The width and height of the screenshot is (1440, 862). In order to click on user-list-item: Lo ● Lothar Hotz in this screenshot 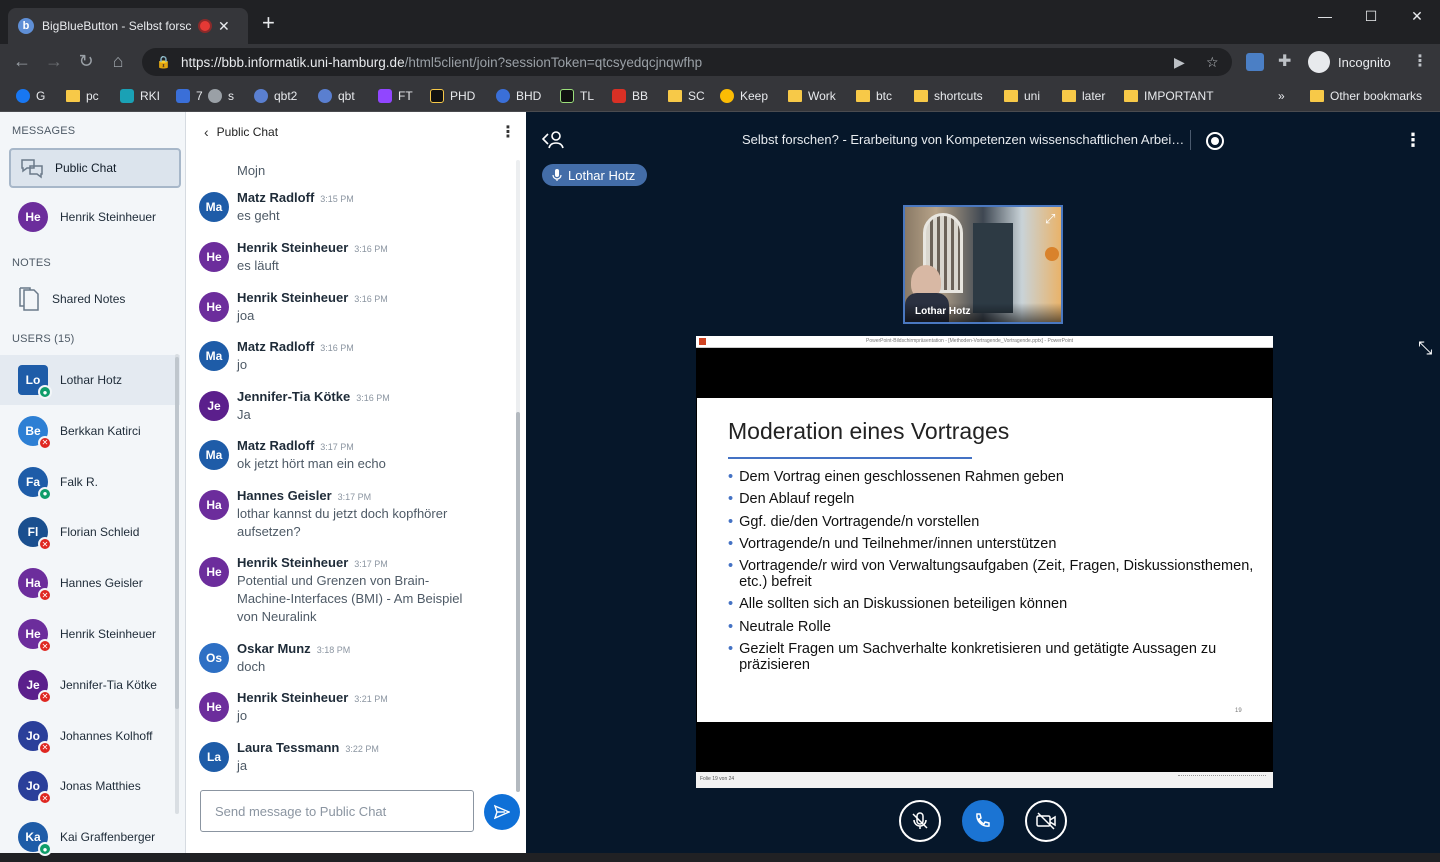, I will do `click(90, 380)`.